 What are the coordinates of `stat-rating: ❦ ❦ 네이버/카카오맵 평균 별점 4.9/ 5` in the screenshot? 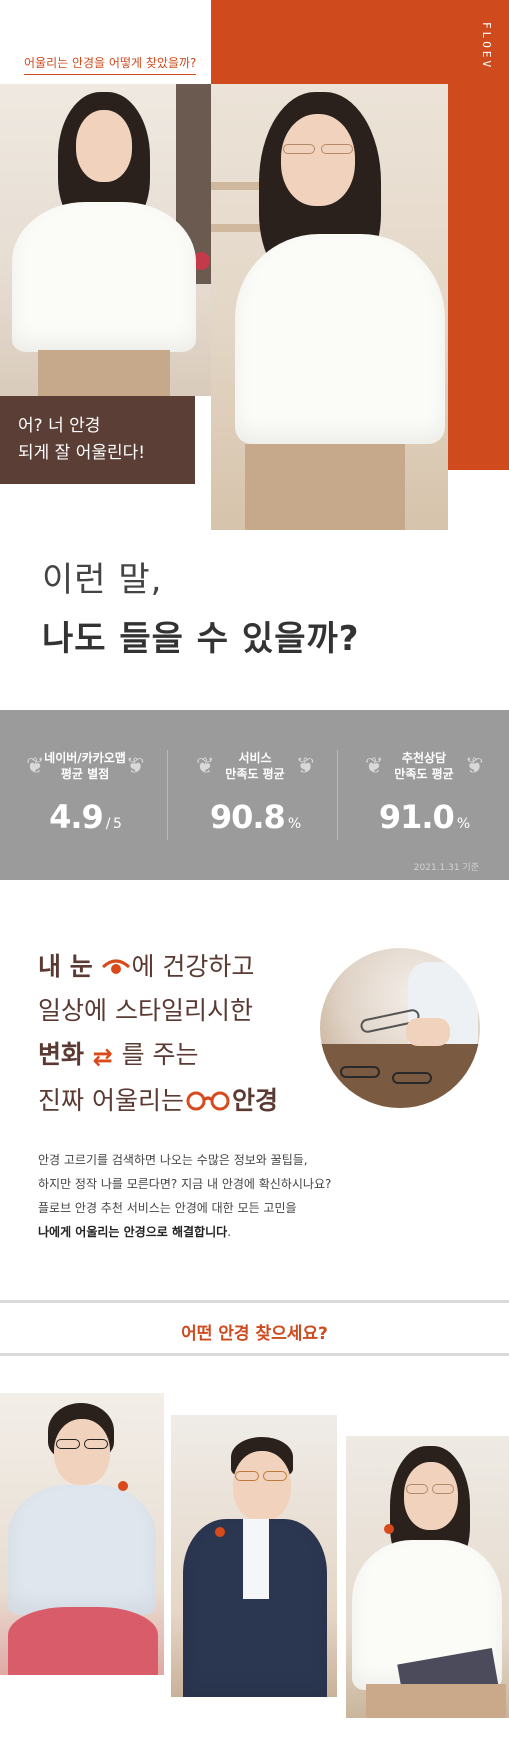 It's located at (85, 795).